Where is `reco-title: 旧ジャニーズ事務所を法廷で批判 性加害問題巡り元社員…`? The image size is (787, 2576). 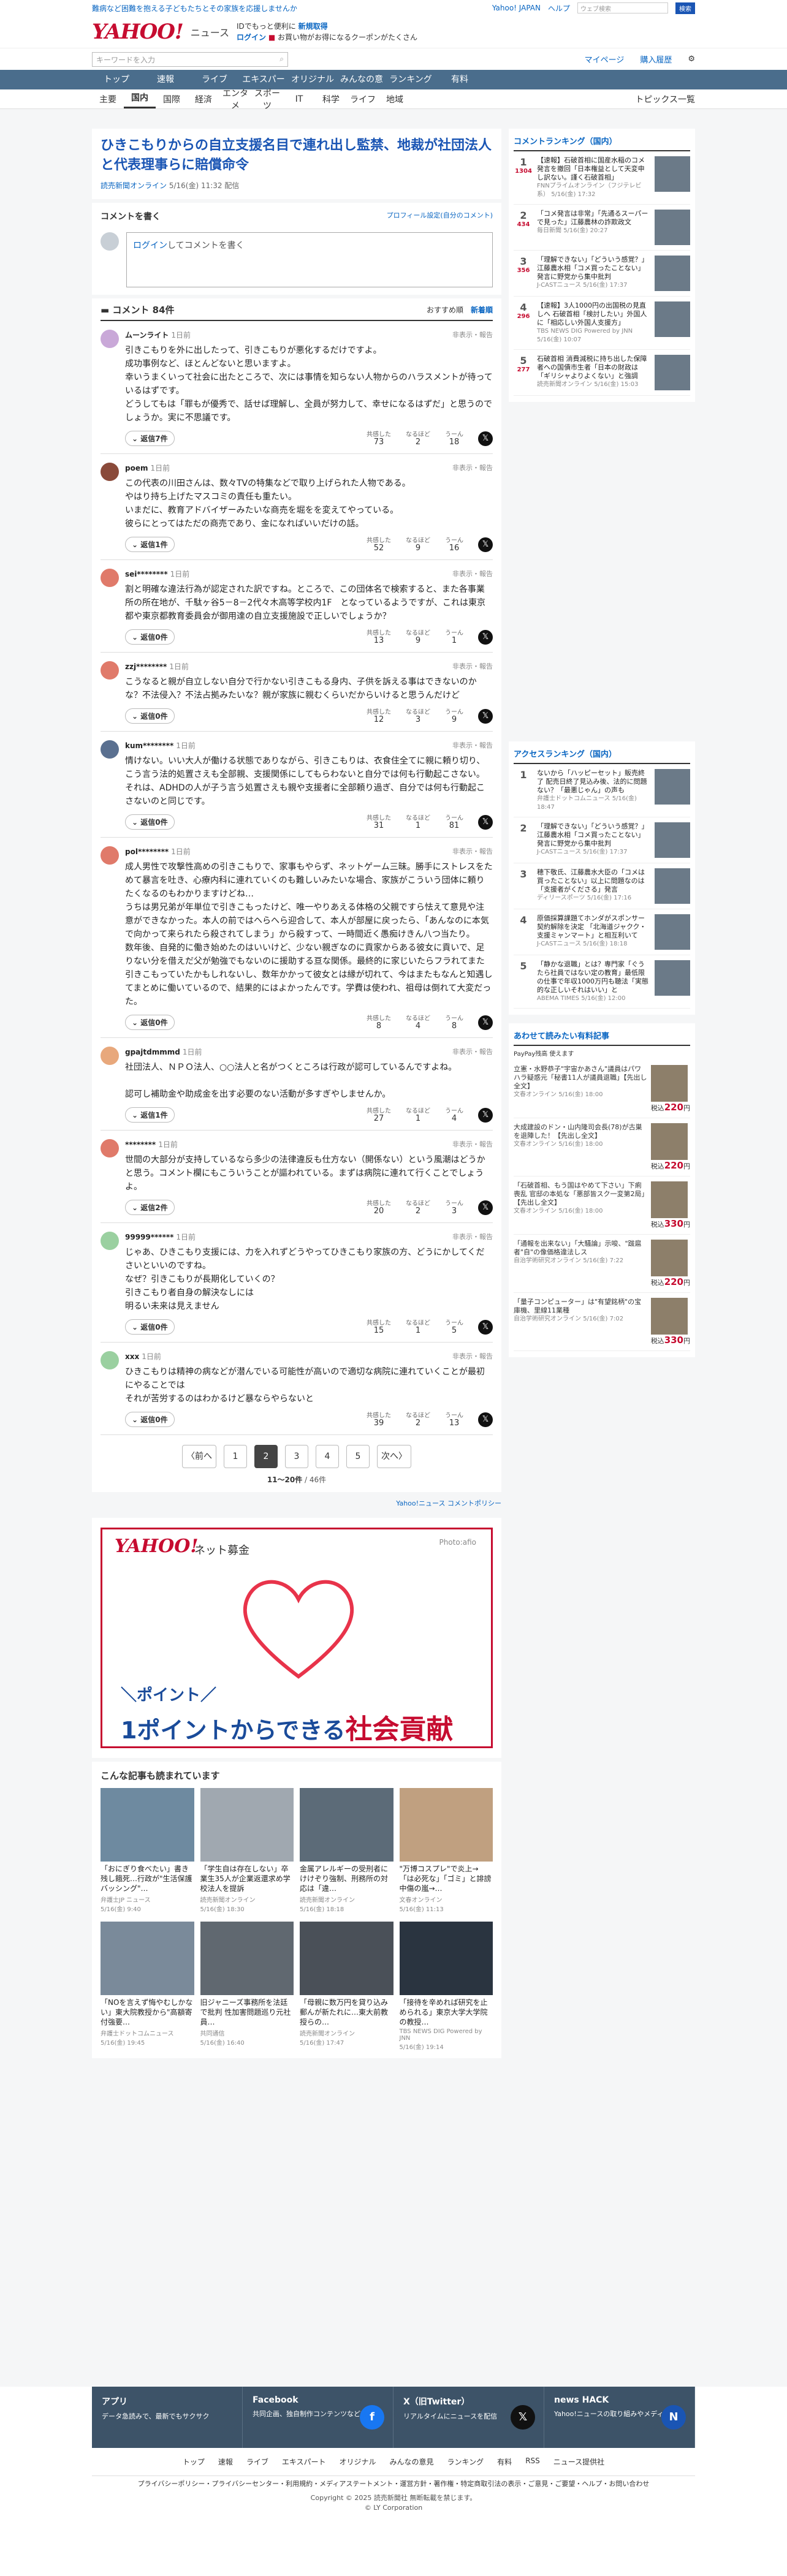
reco-title: 旧ジャニーズ事務所を法廷で批判 性加害問題巡り元社員… is located at coordinates (247, 2012).